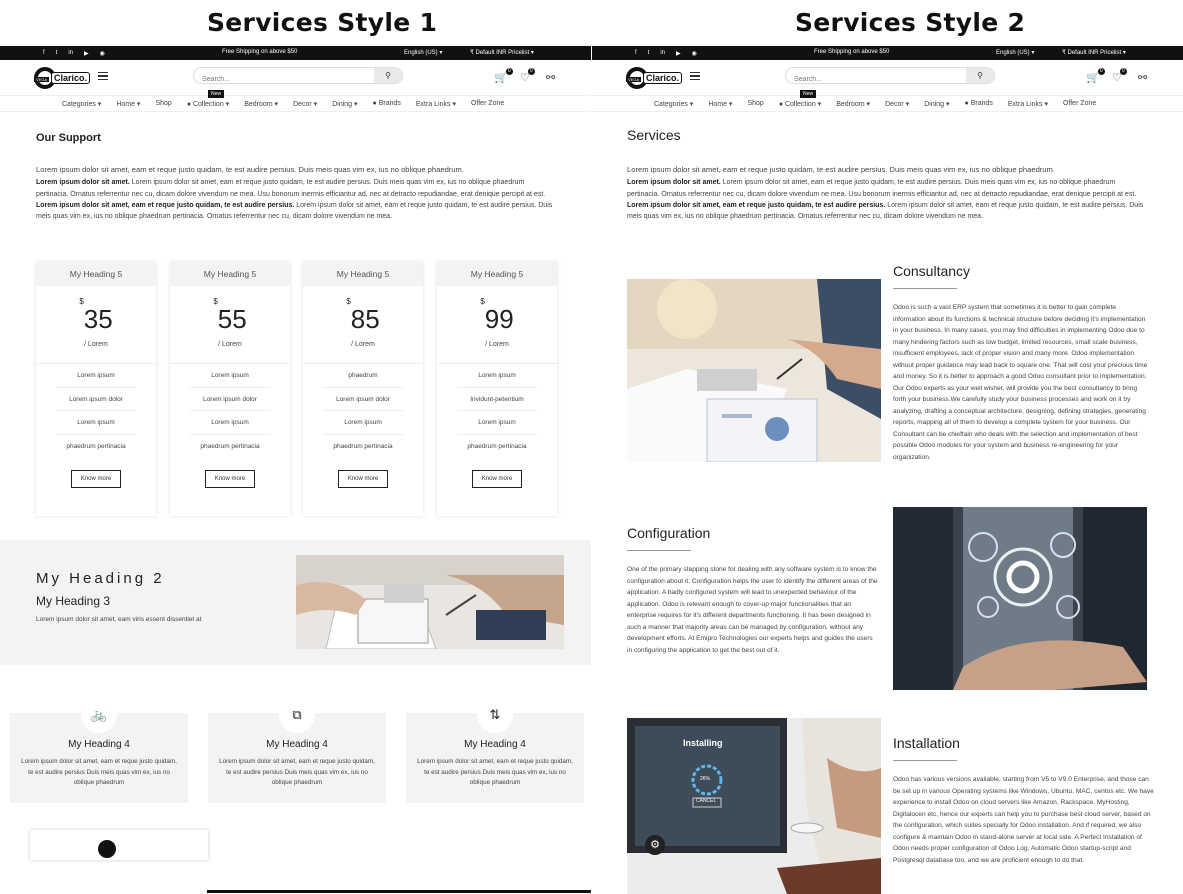 The image size is (1183, 894). I want to click on search-bar: ⚲, so click(890, 75).